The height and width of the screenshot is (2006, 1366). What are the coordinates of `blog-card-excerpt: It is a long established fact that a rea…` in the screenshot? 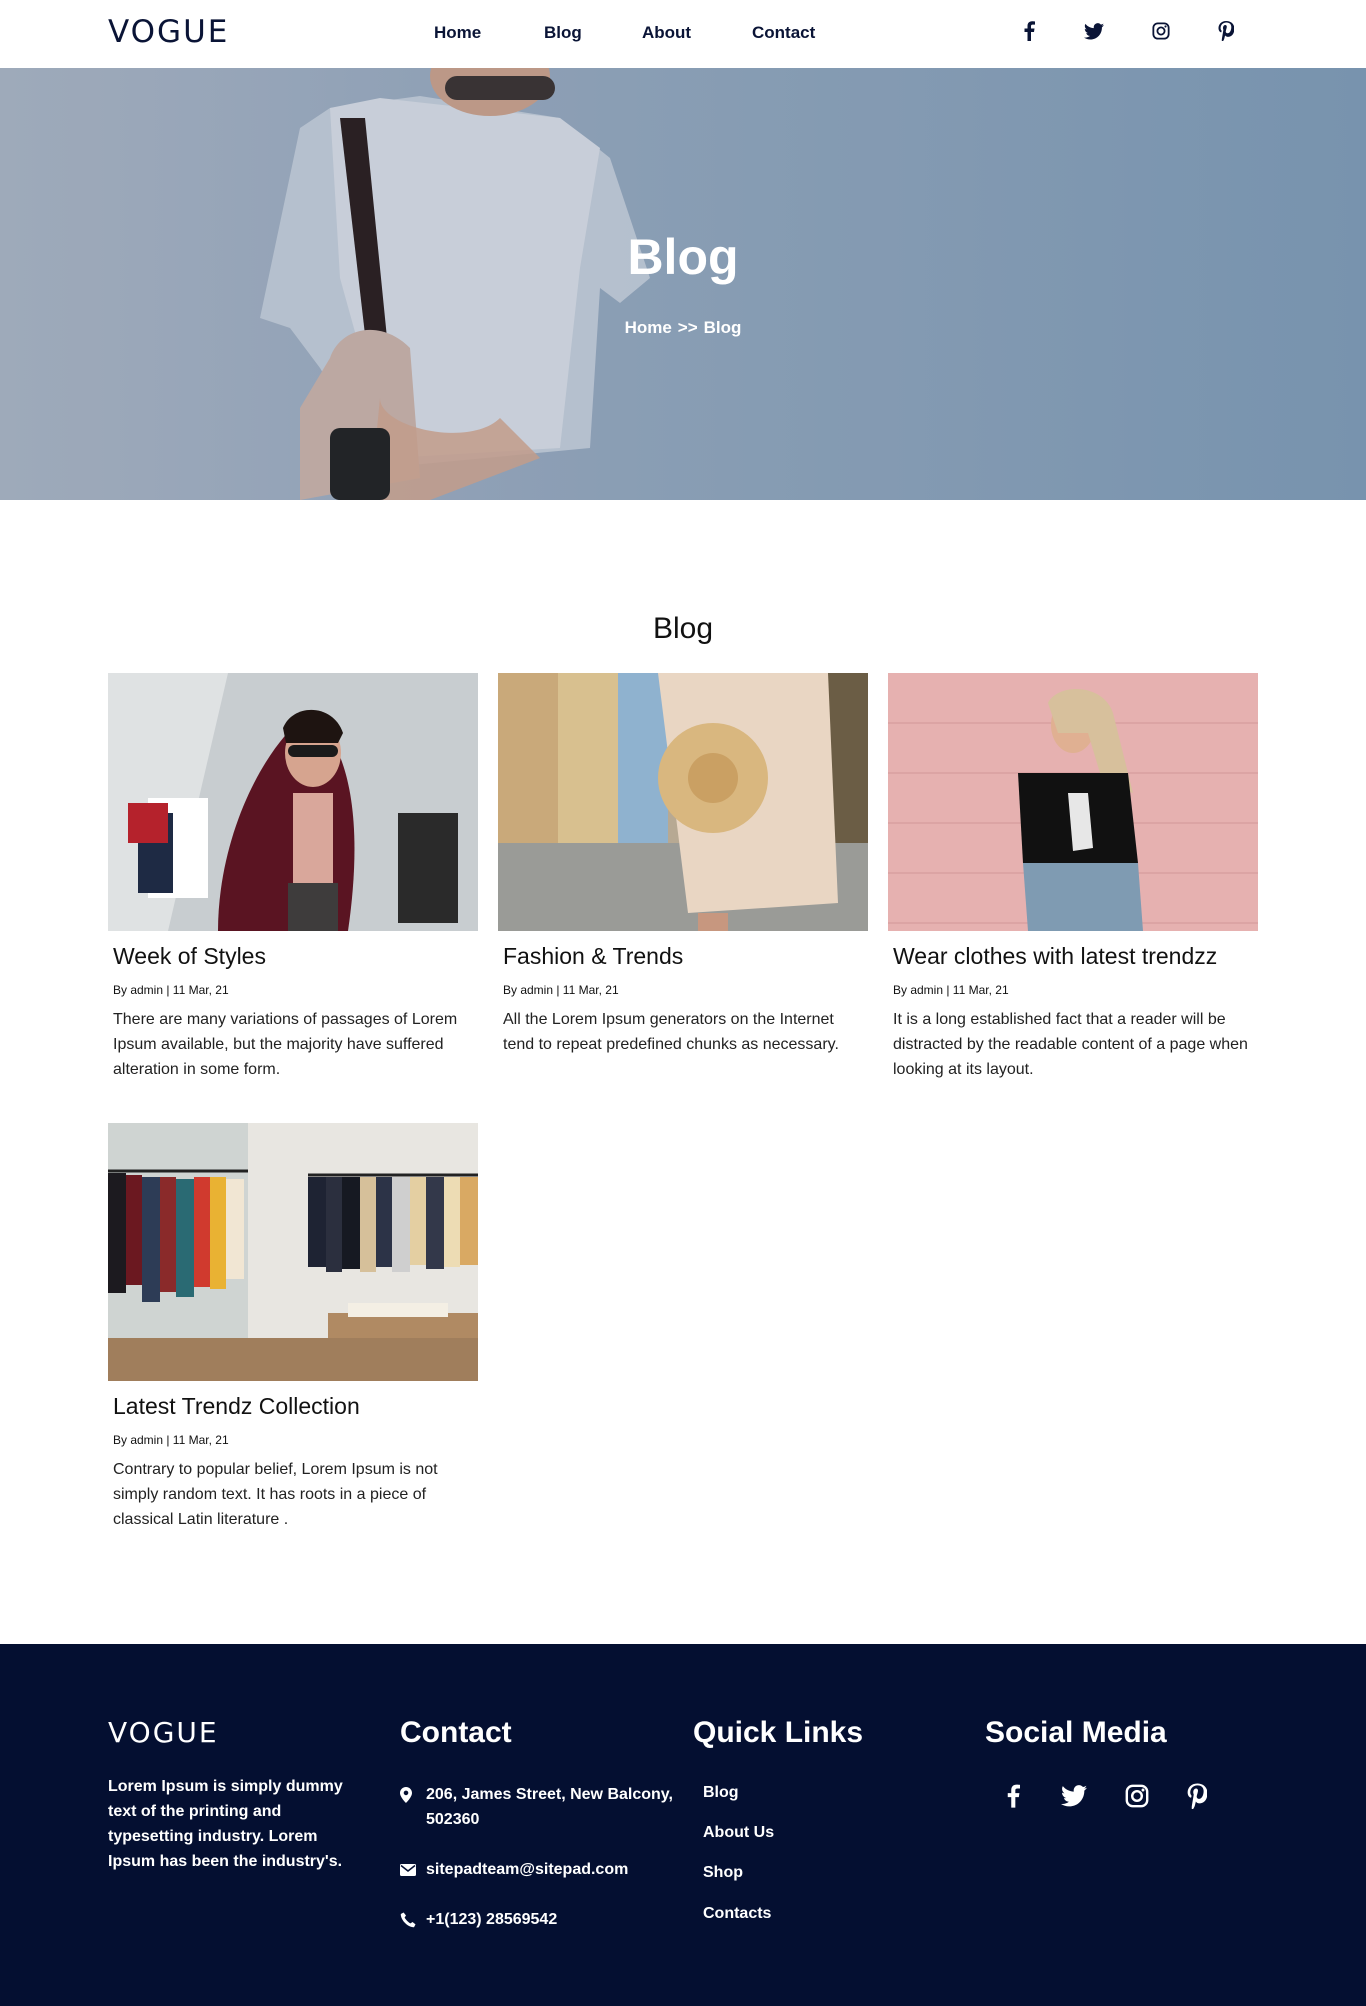 It's located at (1070, 1044).